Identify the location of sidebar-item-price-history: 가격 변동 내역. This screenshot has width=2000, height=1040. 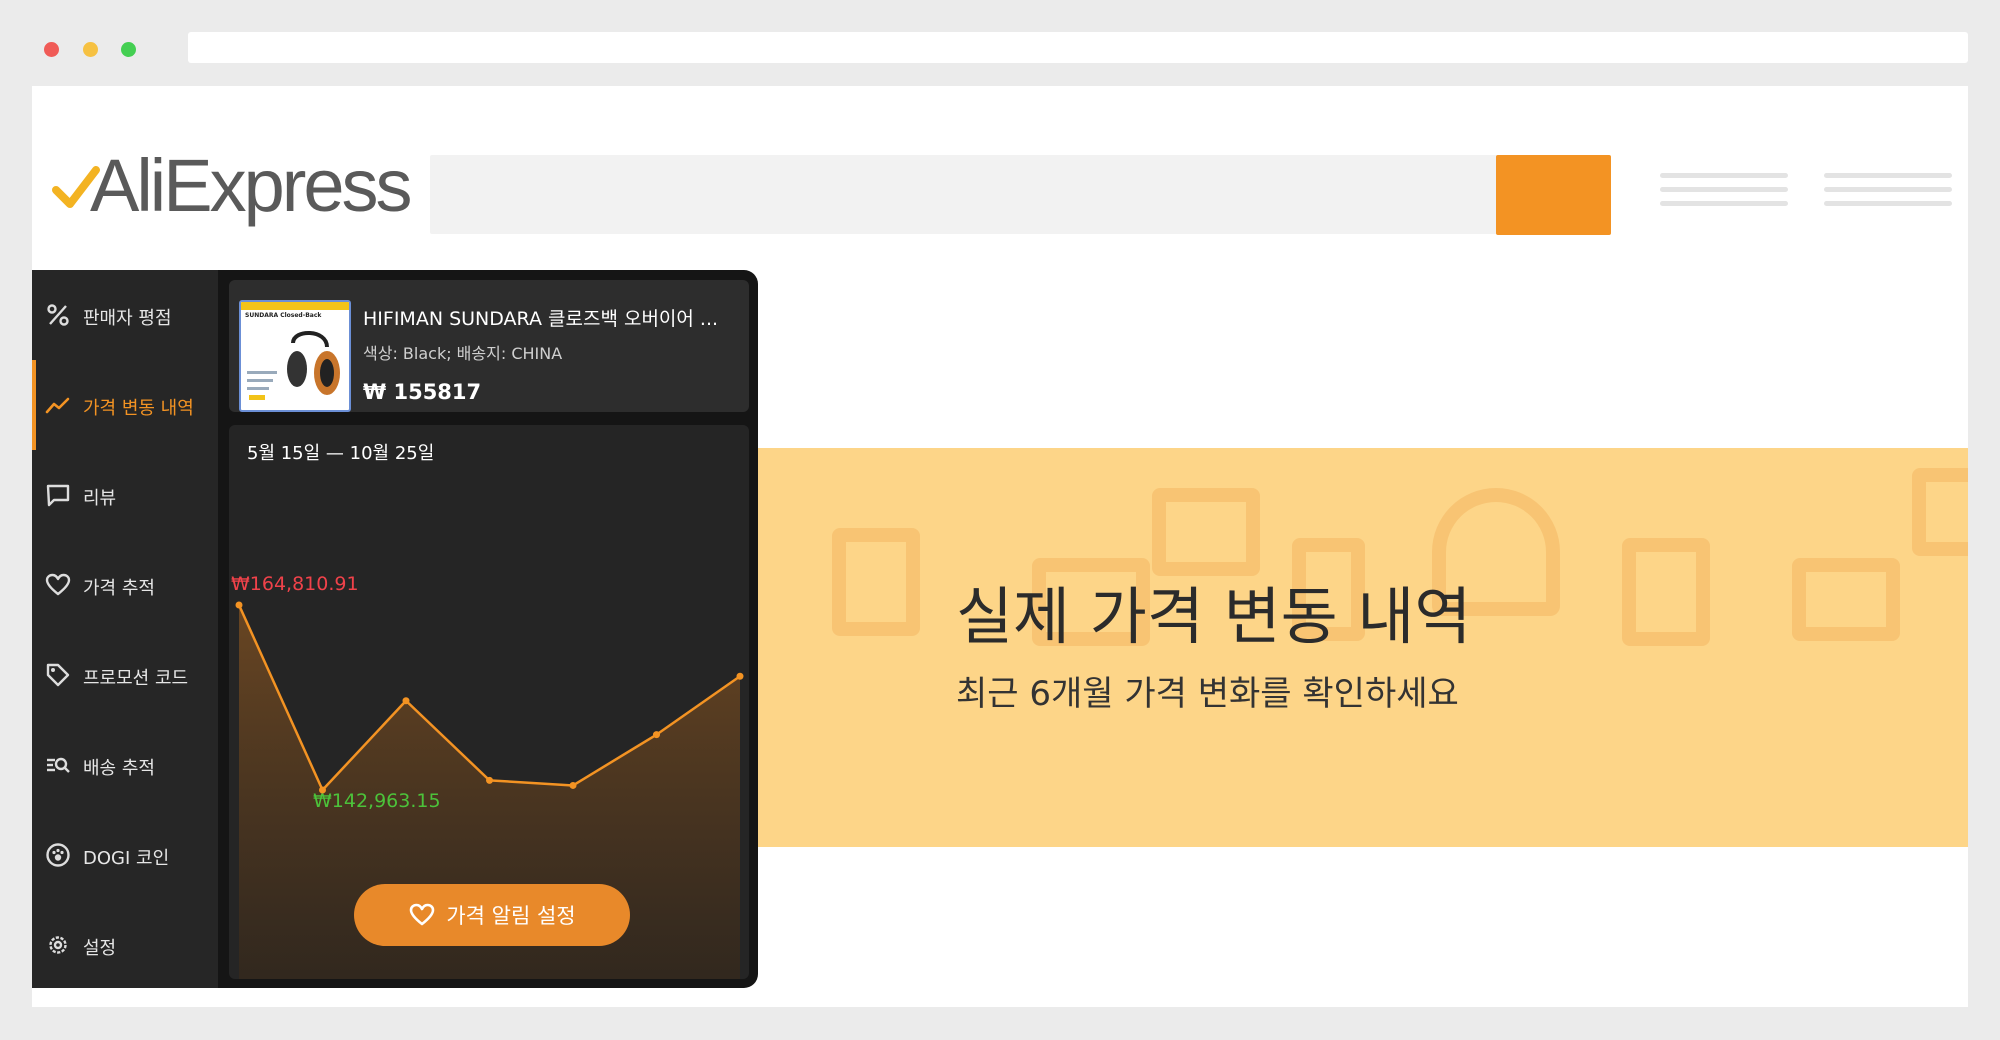
(125, 405).